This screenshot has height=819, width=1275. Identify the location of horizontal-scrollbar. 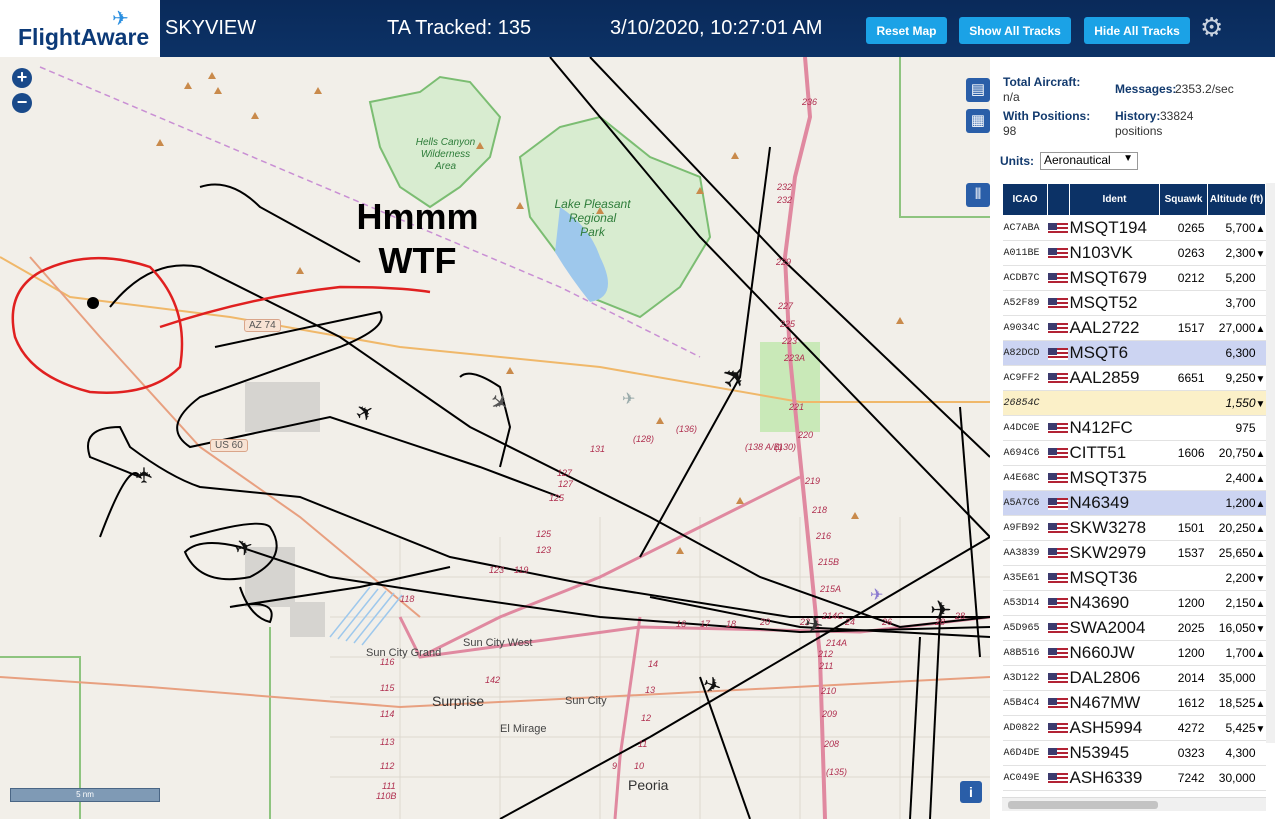
(1134, 804).